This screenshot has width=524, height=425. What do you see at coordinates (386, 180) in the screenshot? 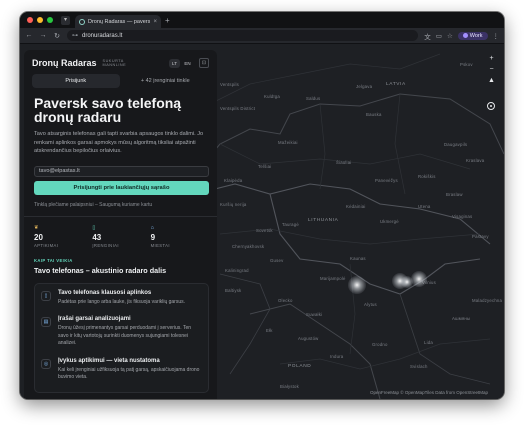
I see `map-city-label: Panevėžys` at bounding box center [386, 180].